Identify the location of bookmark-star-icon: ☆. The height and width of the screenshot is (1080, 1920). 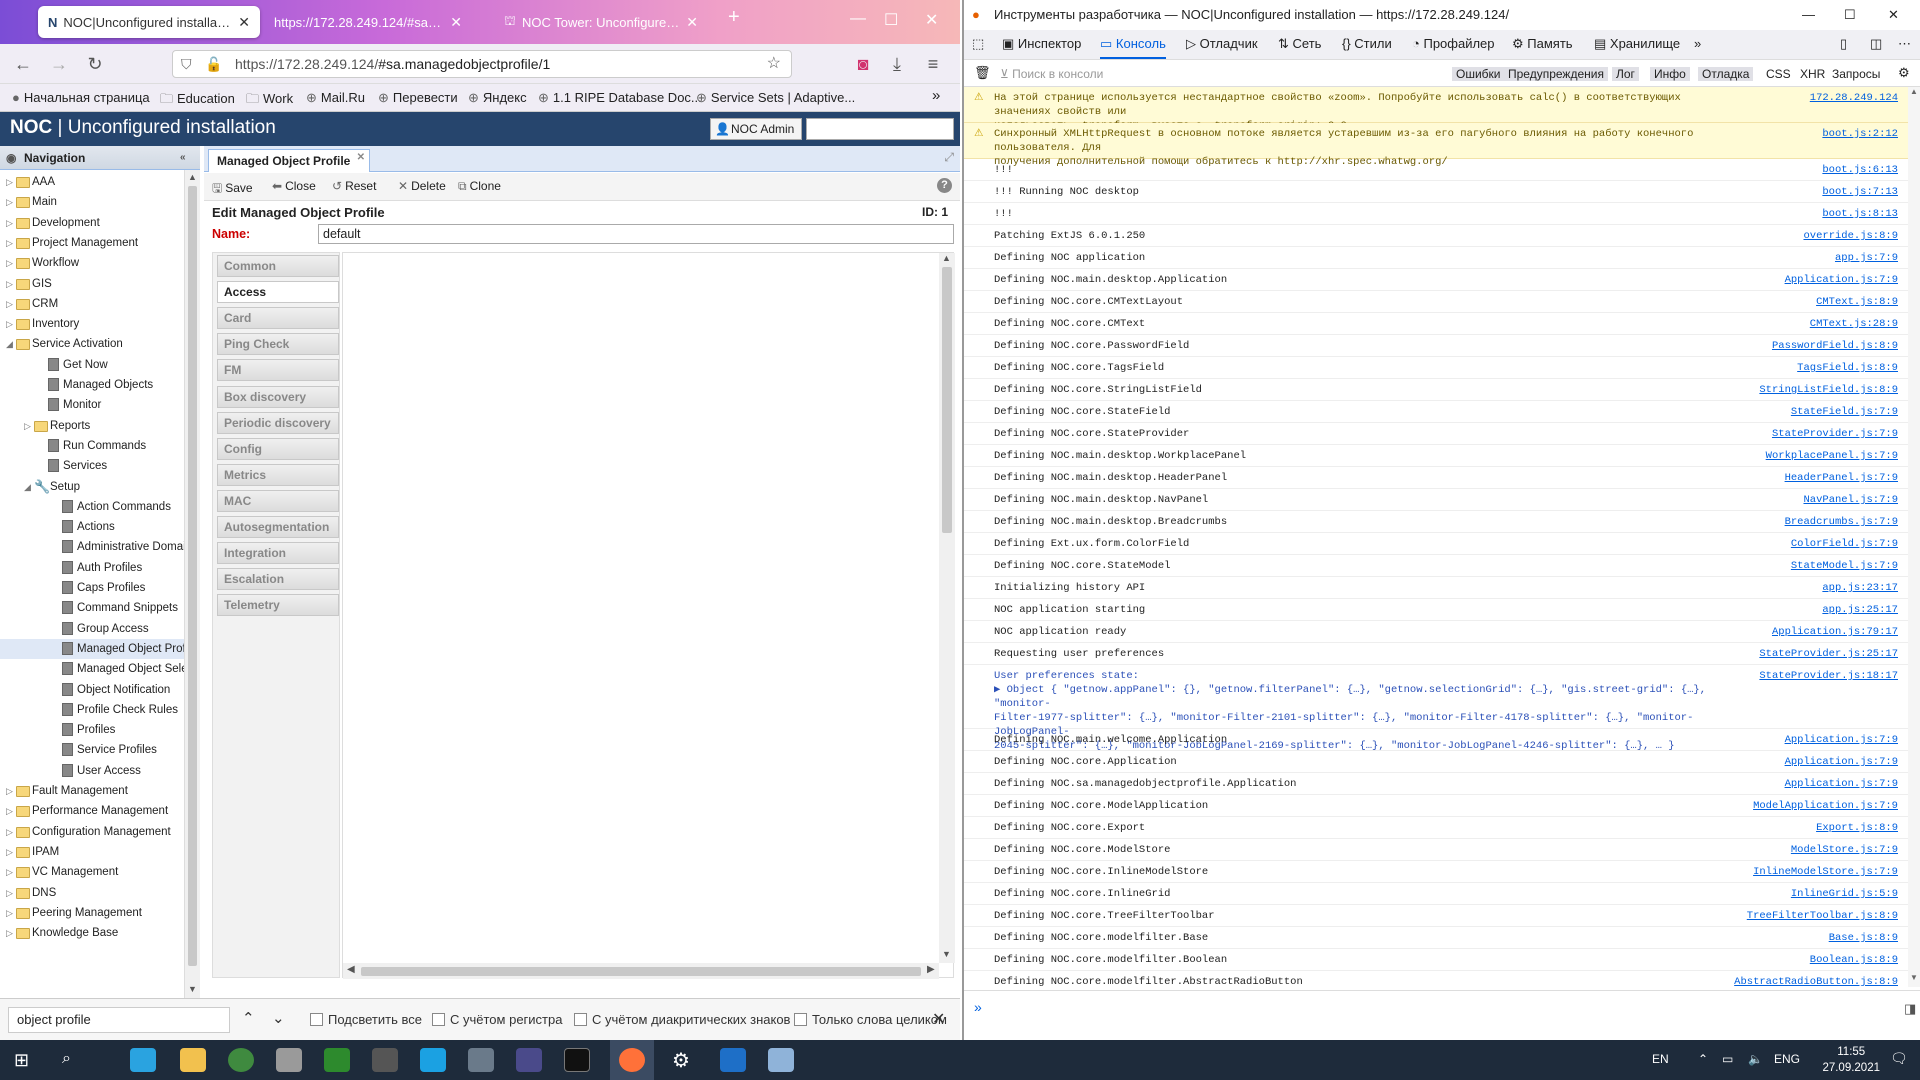
(774, 64).